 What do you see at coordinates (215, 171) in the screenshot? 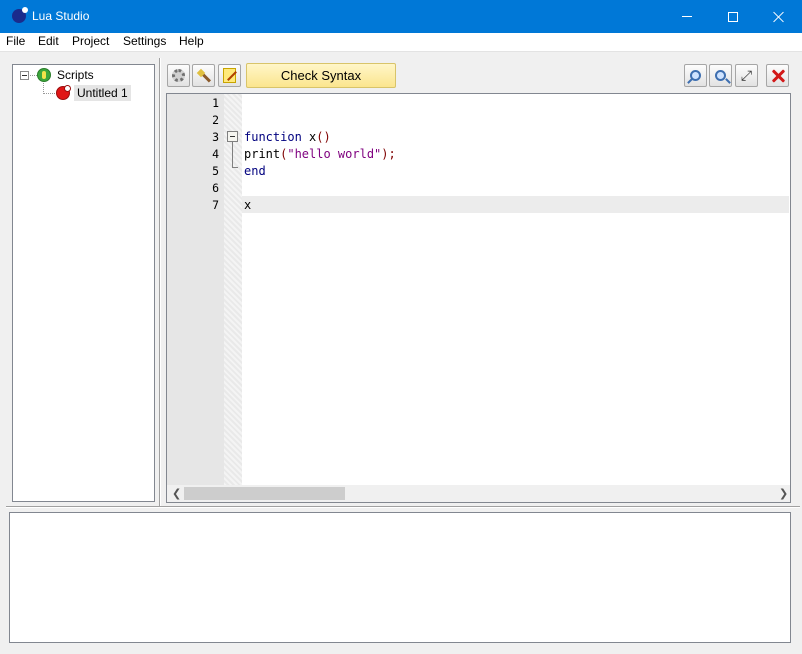
I see `line-number: 5` at bounding box center [215, 171].